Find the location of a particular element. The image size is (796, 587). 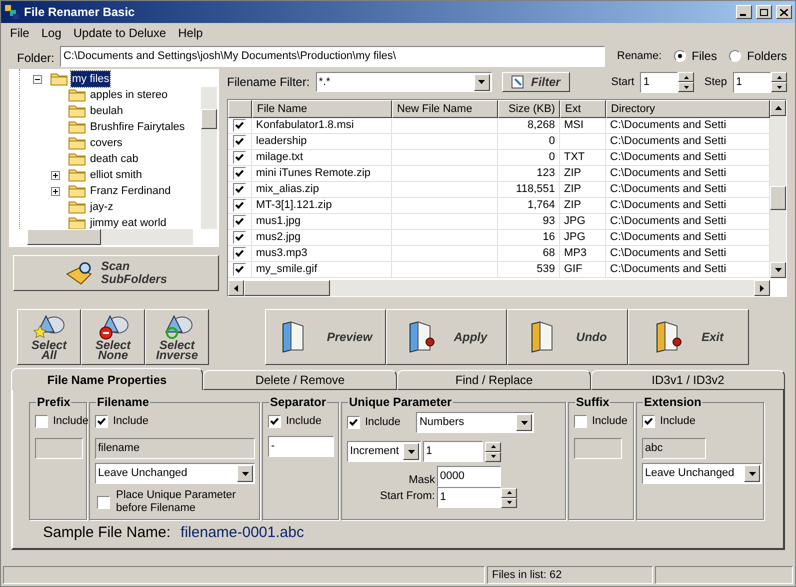

folder-label: covers is located at coordinates (106, 143).